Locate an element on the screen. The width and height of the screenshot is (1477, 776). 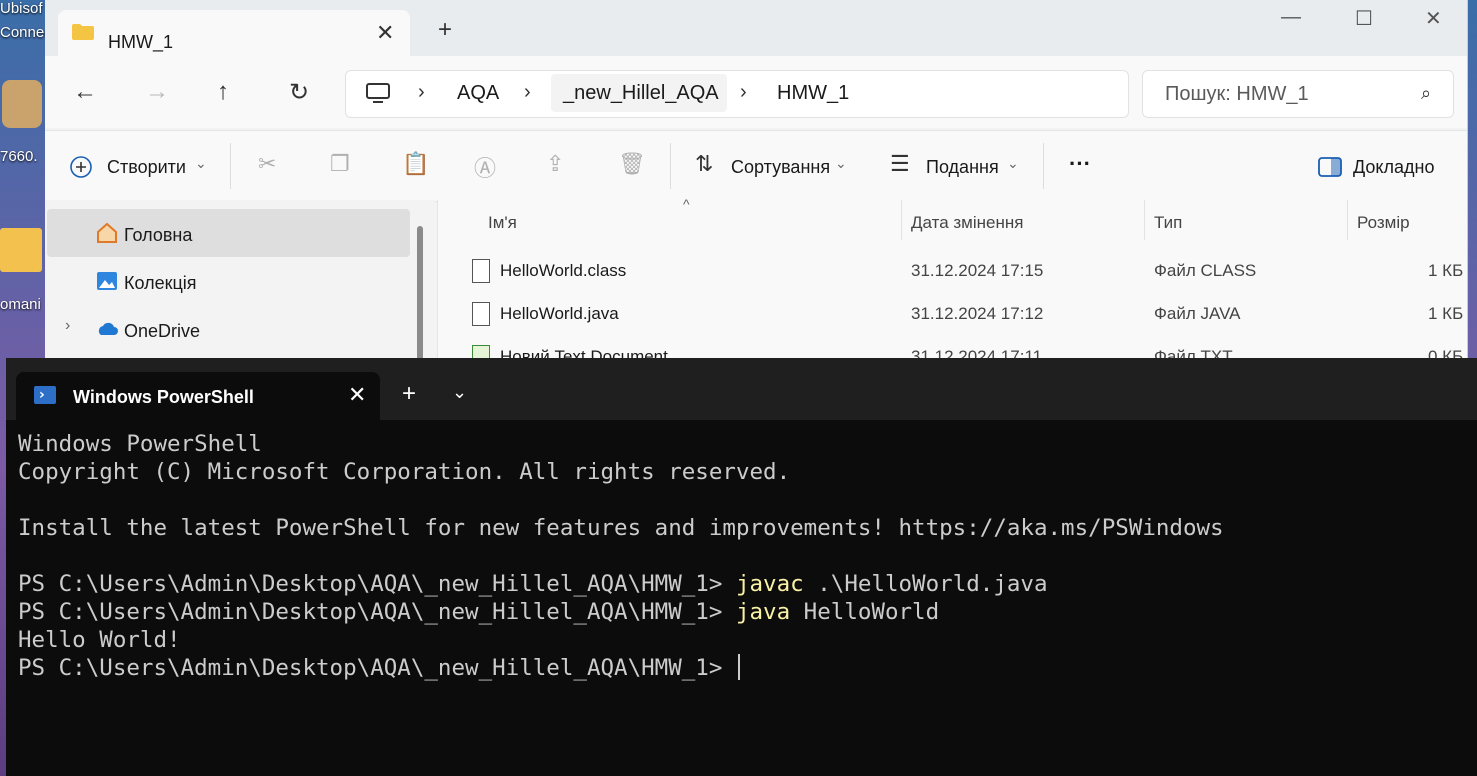
computer-icon is located at coordinates (378, 93).